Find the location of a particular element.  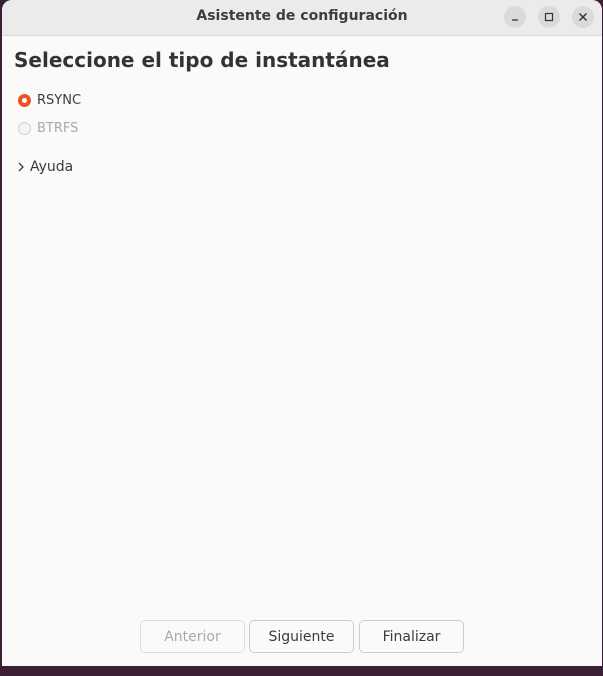

desktop-background is located at coordinates (301, 671).